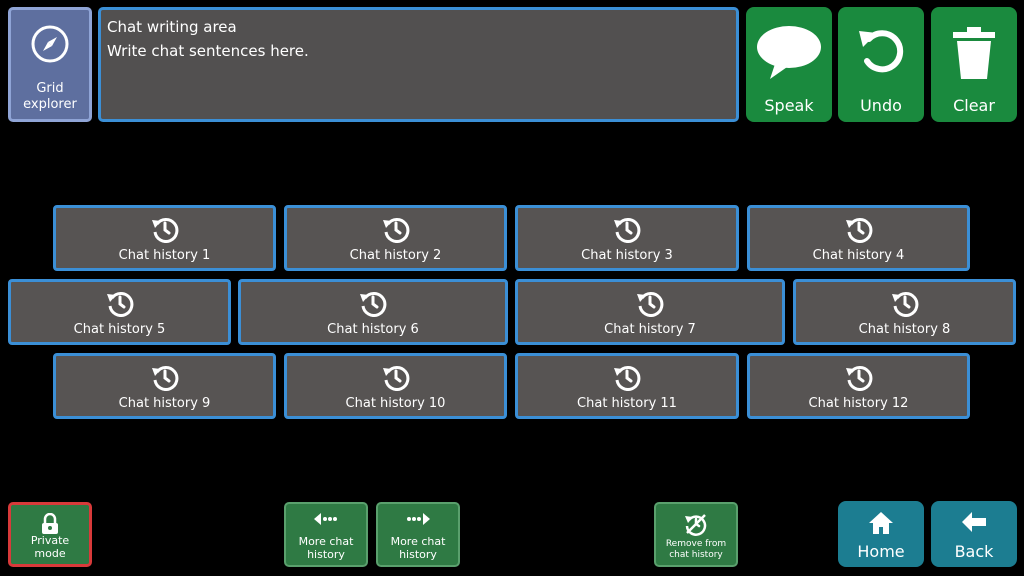  What do you see at coordinates (789, 52) in the screenshot?
I see `speech-bubble-icon` at bounding box center [789, 52].